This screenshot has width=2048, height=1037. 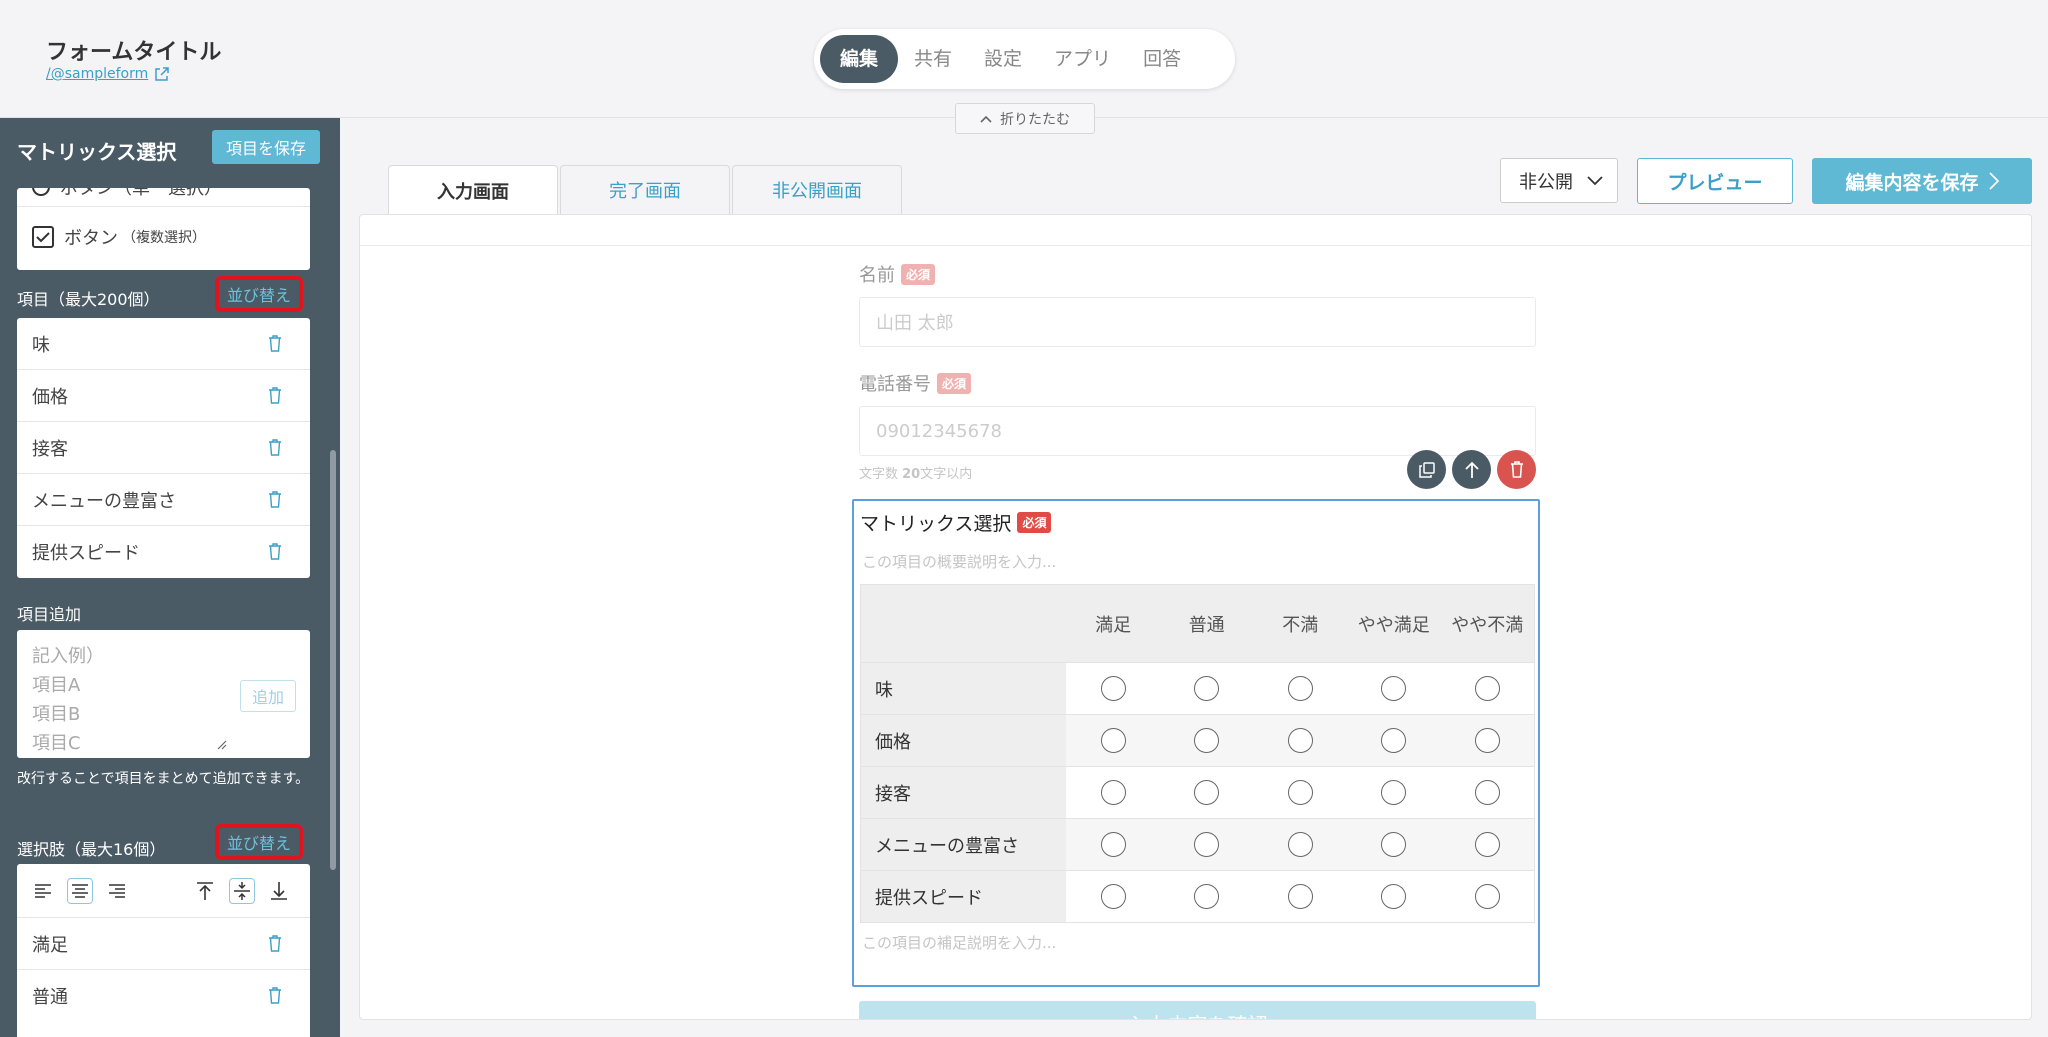 I want to click on choices-list: 満足 普通, so click(x=163, y=950).